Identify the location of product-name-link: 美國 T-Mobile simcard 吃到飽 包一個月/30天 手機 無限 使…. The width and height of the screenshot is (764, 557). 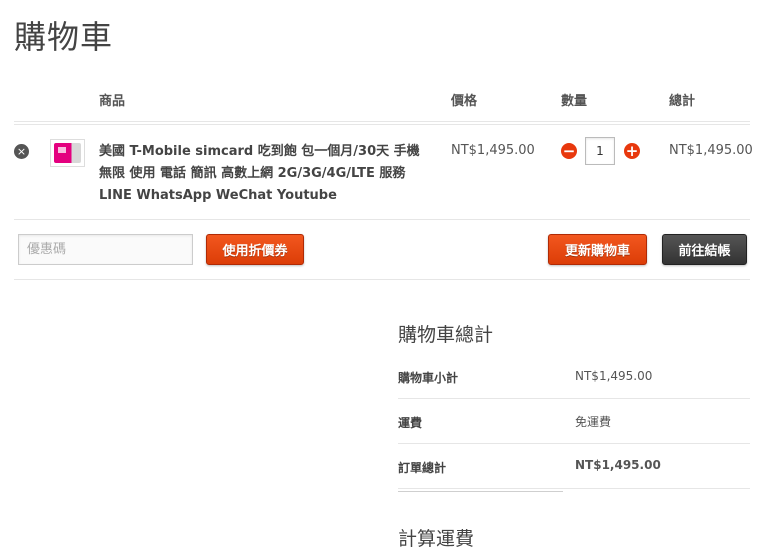
(264, 174).